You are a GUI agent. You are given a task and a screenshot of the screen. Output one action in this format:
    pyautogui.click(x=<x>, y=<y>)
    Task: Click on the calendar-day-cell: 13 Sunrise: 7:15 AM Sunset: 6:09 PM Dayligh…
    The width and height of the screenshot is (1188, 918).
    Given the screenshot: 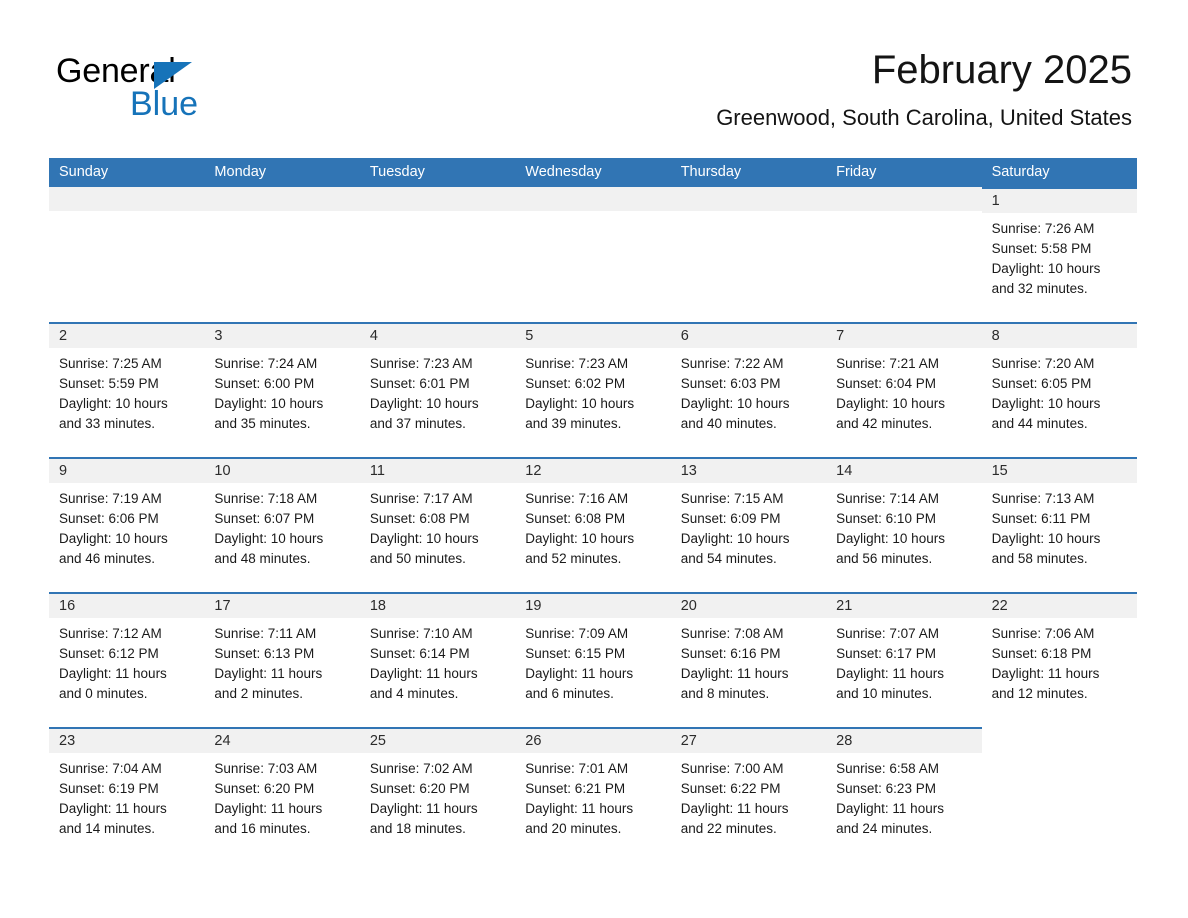 What is the action you would take?
    pyautogui.click(x=748, y=524)
    